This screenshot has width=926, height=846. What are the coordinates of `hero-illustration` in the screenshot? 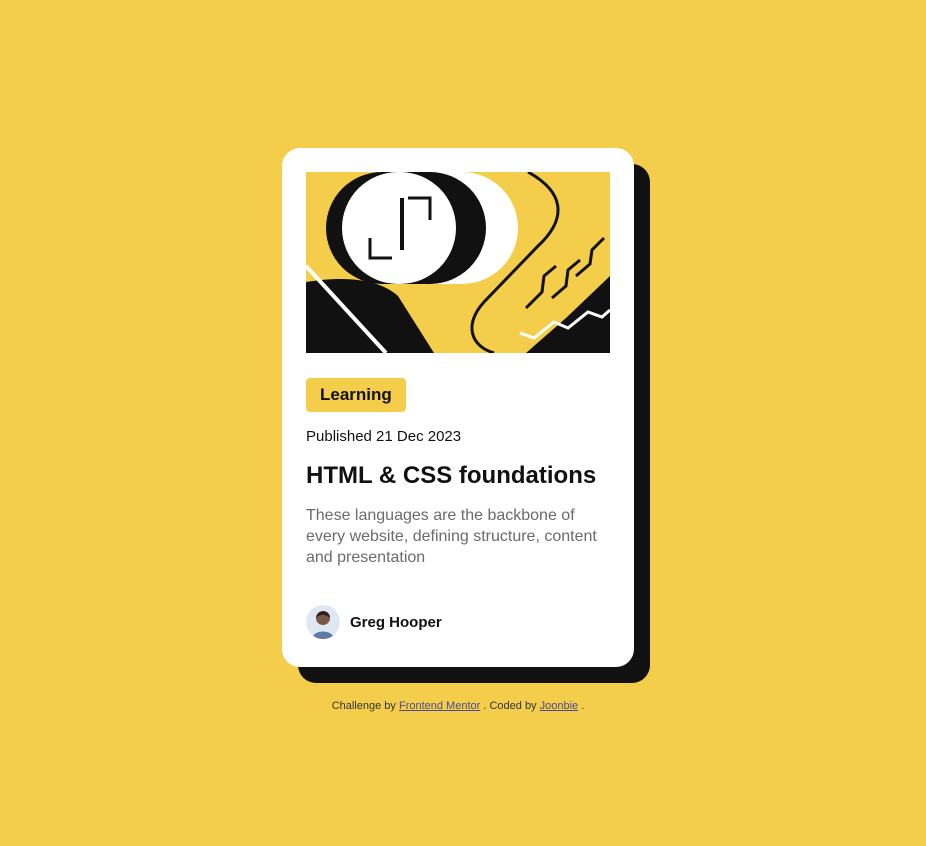 It's located at (458, 262).